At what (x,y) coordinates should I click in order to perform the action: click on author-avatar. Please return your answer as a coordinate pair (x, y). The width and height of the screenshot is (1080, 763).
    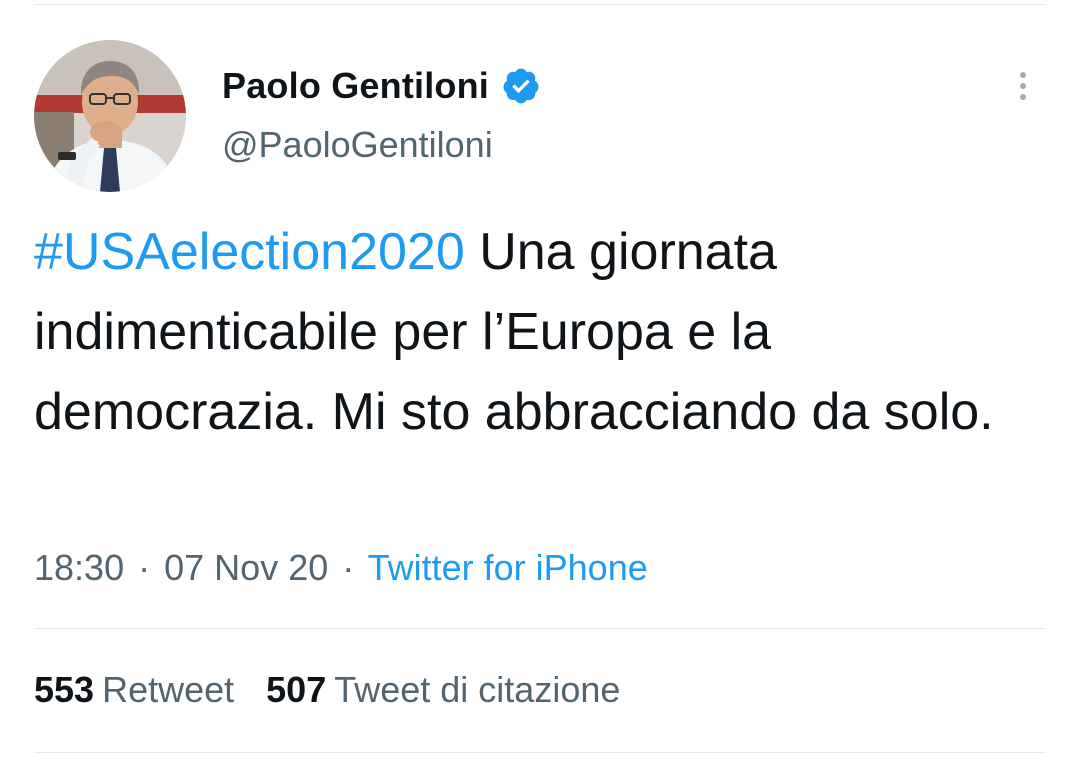
    Looking at the image, I should click on (110, 116).